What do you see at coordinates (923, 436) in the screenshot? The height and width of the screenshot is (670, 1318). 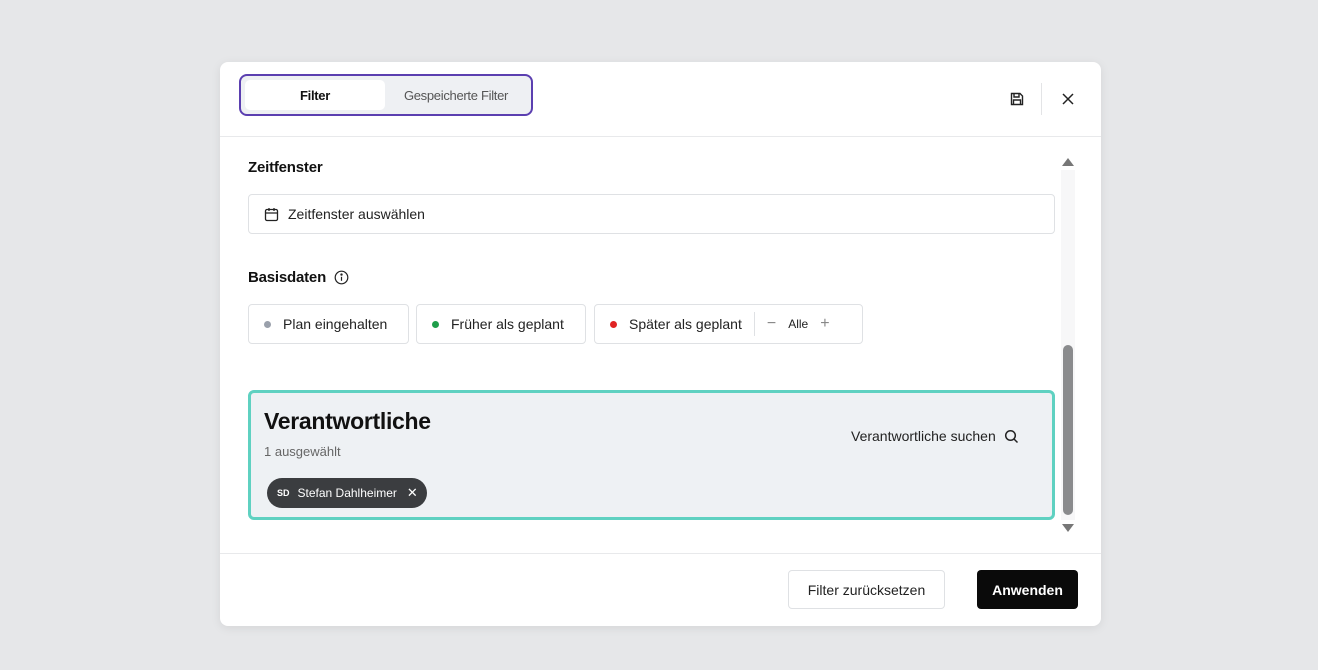 I see `search-label: Verantwortliche suchen` at bounding box center [923, 436].